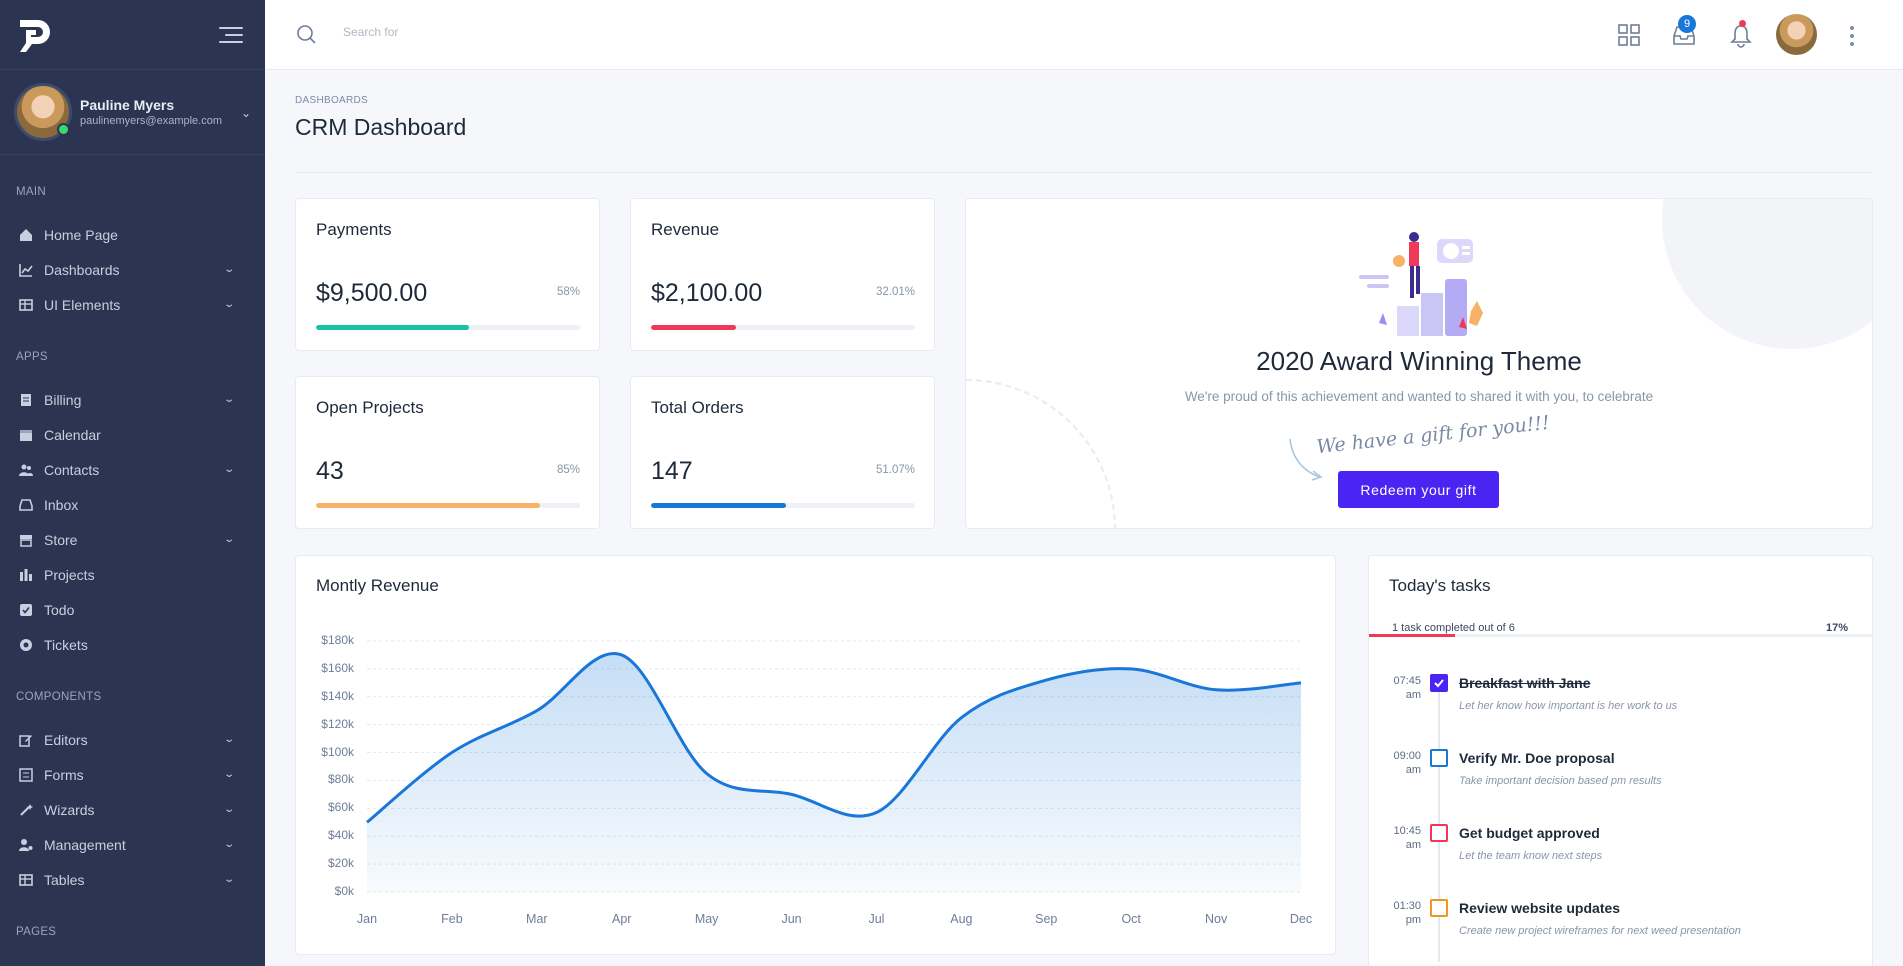 The width and height of the screenshot is (1903, 966). What do you see at coordinates (537, 711) in the screenshot?
I see `data-point-mar` at bounding box center [537, 711].